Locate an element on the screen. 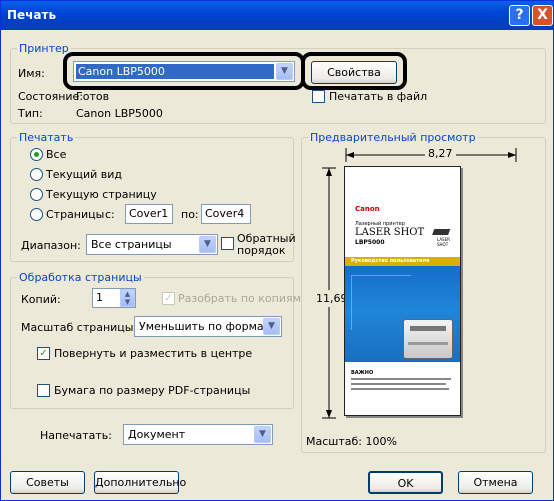 This screenshot has height=501, width=554. advanced-button: Дополнительно is located at coordinates (140, 482).